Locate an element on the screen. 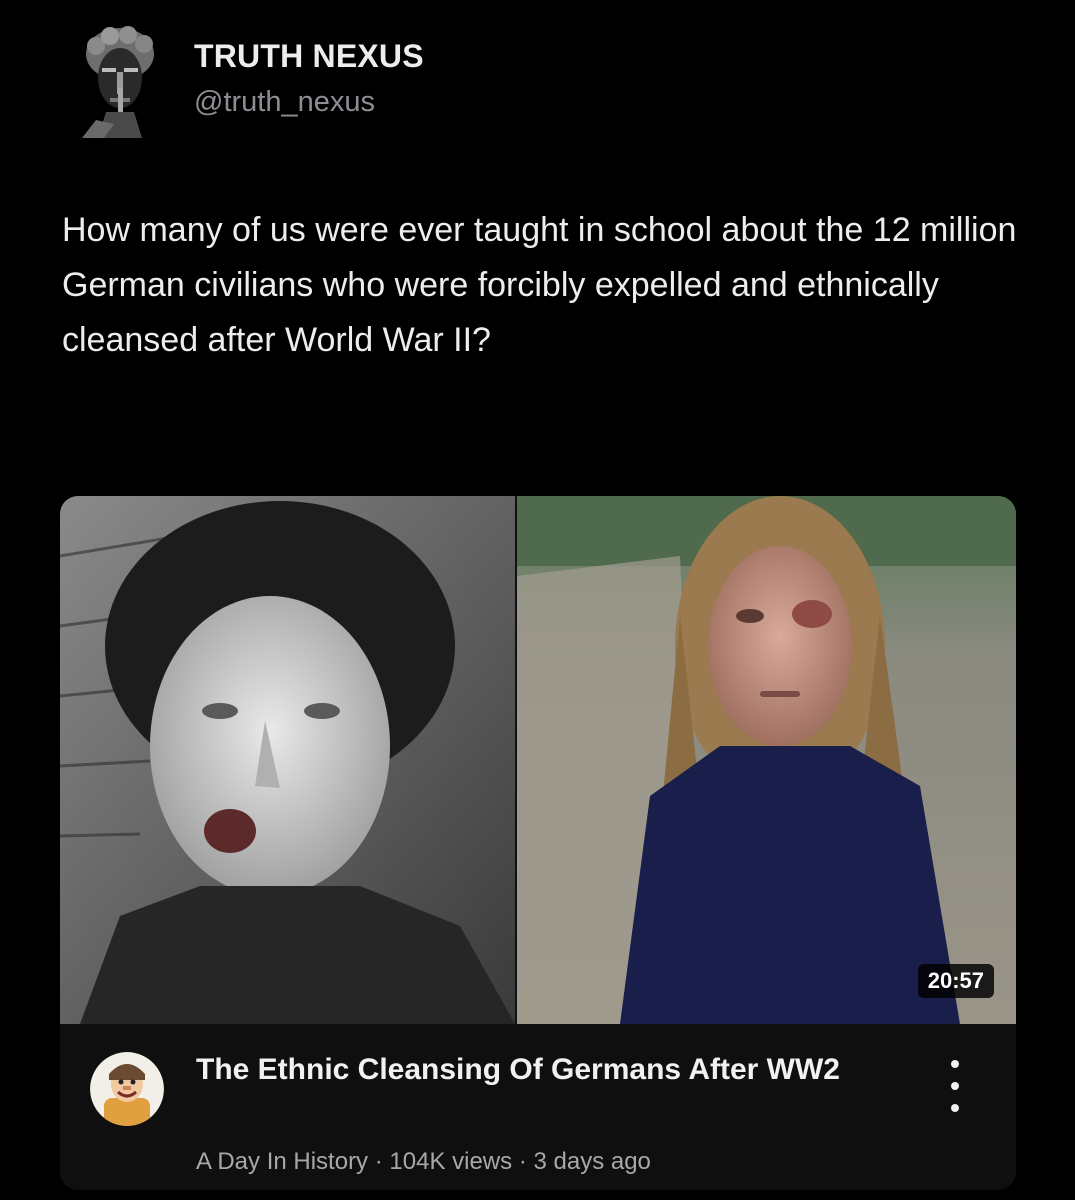 Image resolution: width=1075 pixels, height=1200 pixels. channel-name: A Day In History is located at coordinates (282, 1161).